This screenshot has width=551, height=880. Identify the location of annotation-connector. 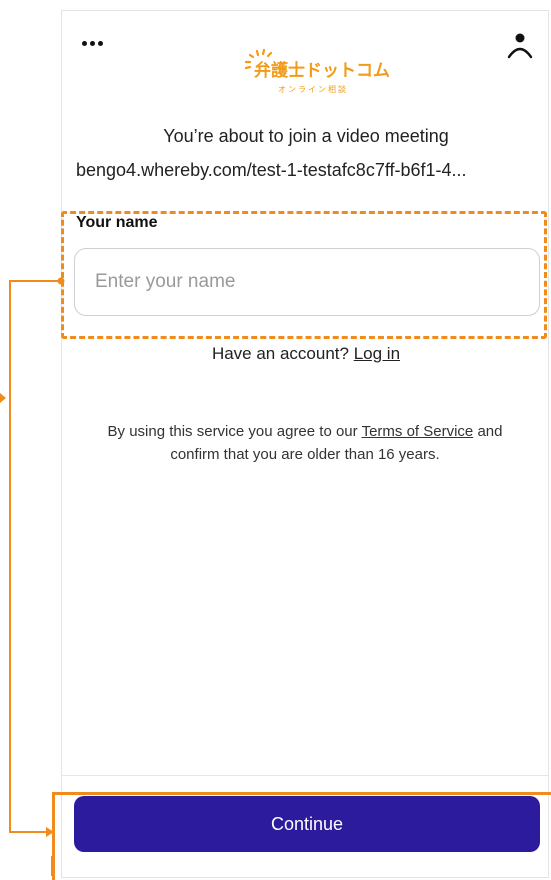
(32, 576).